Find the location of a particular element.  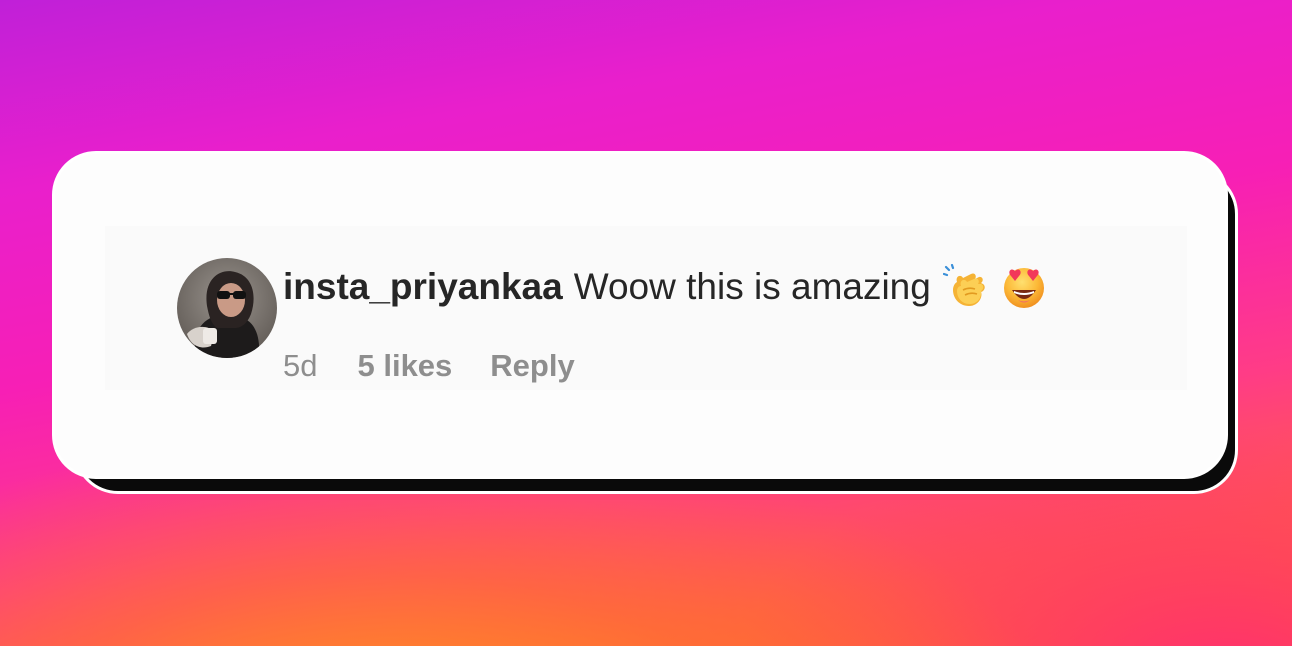

avatar is located at coordinates (227, 308).